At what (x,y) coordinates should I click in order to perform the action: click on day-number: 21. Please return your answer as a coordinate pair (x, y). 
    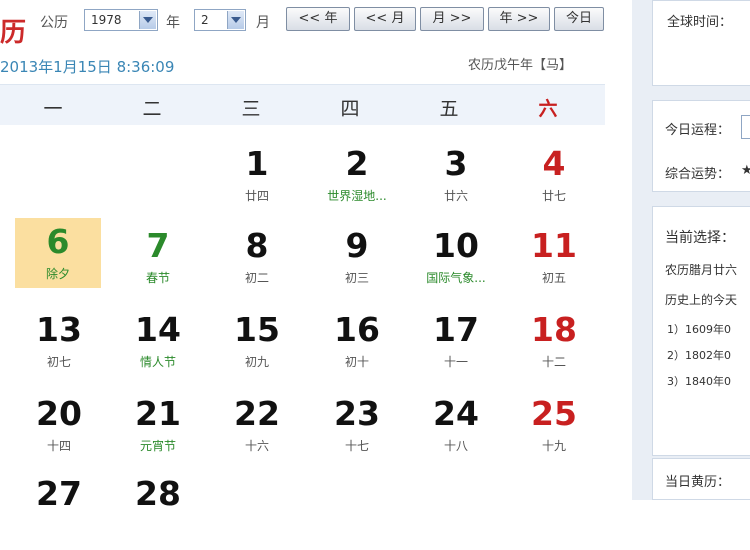
    Looking at the image, I should click on (158, 413).